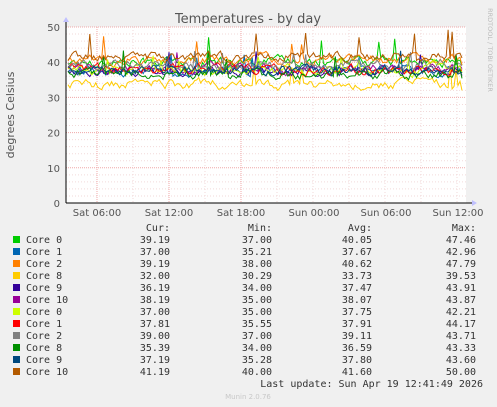  I want to click on x-tick-label: Sun 00:00, so click(313, 213).